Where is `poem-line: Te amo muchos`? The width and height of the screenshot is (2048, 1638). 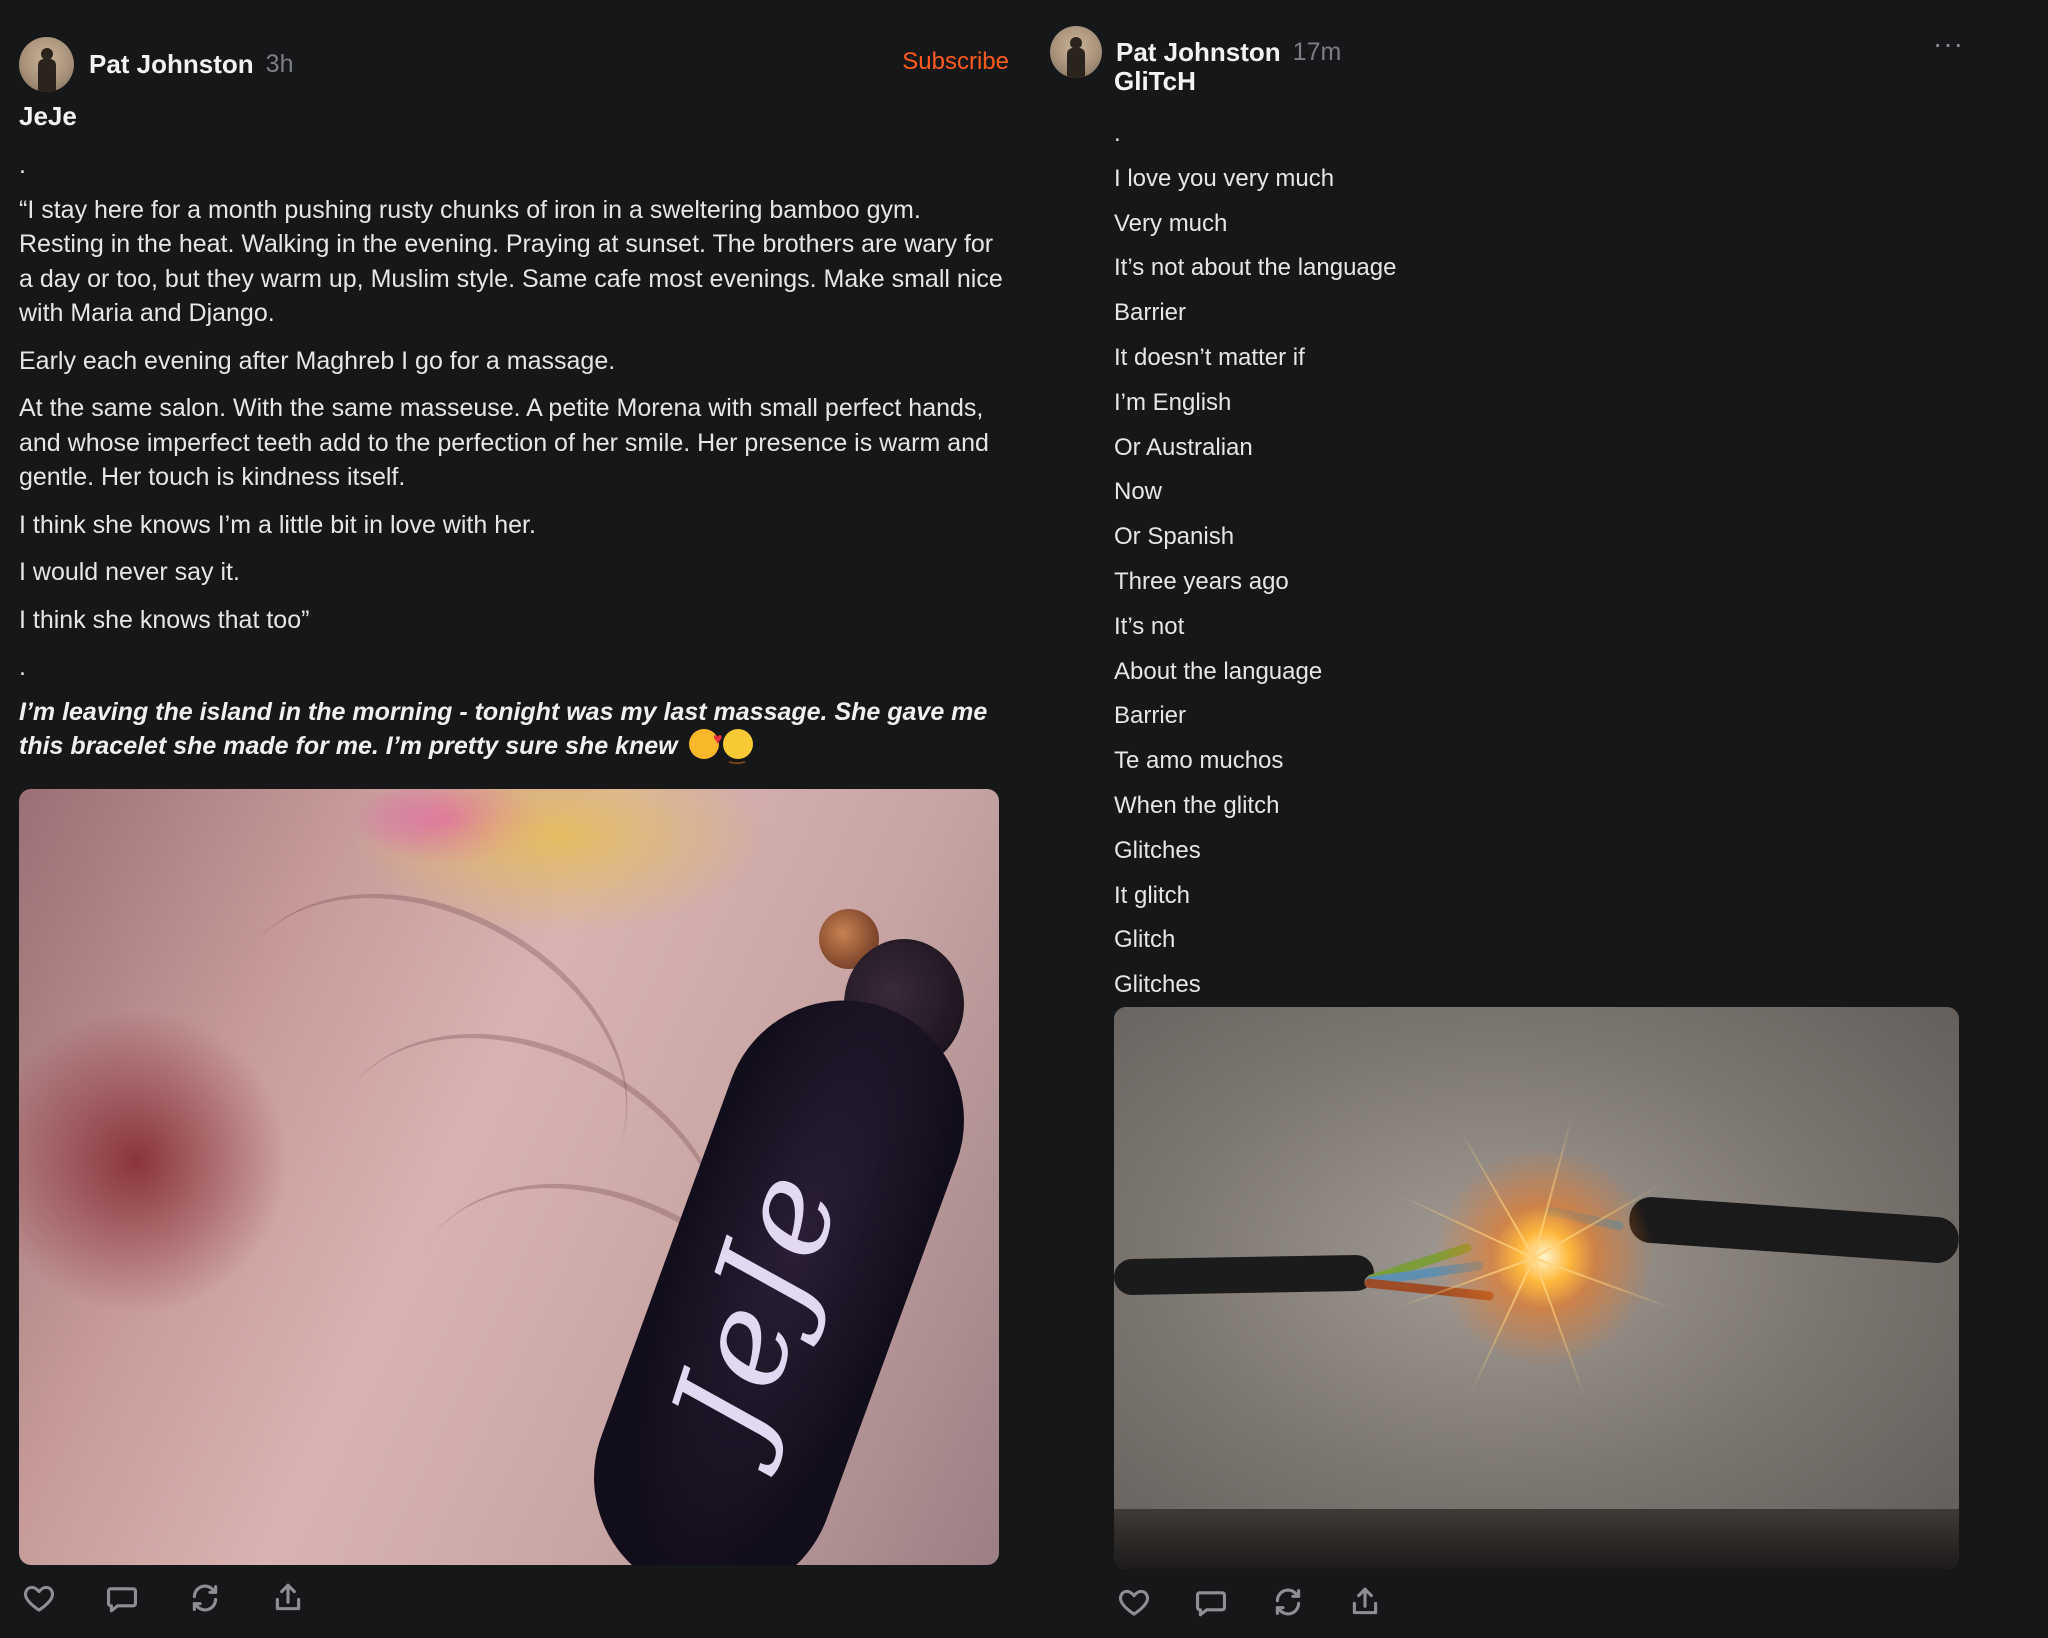 poem-line: Te amo muchos is located at coordinates (1199, 761).